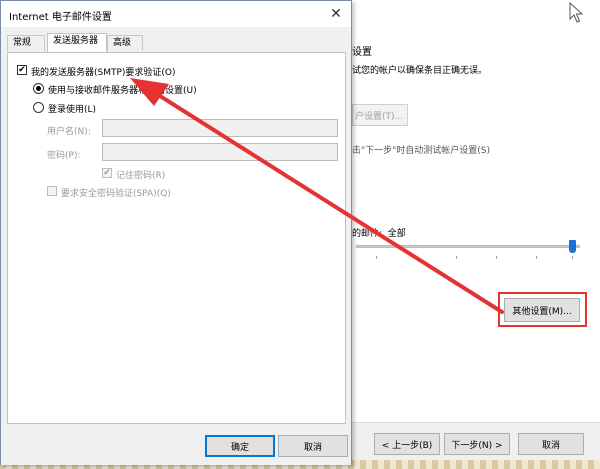  What do you see at coordinates (379, 234) in the screenshot?
I see `offline-mail-label: 的邮件: 全部` at bounding box center [379, 234].